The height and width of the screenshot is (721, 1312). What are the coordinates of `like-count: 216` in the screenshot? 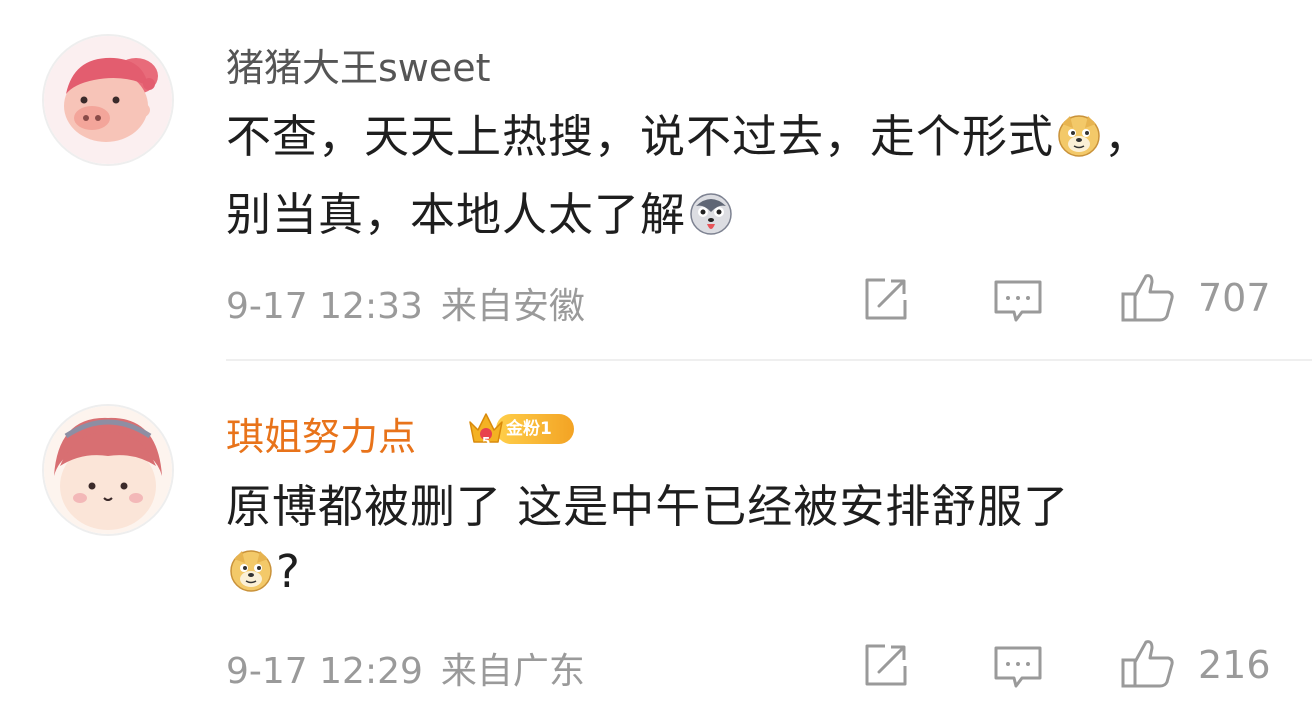 It's located at (1234, 665).